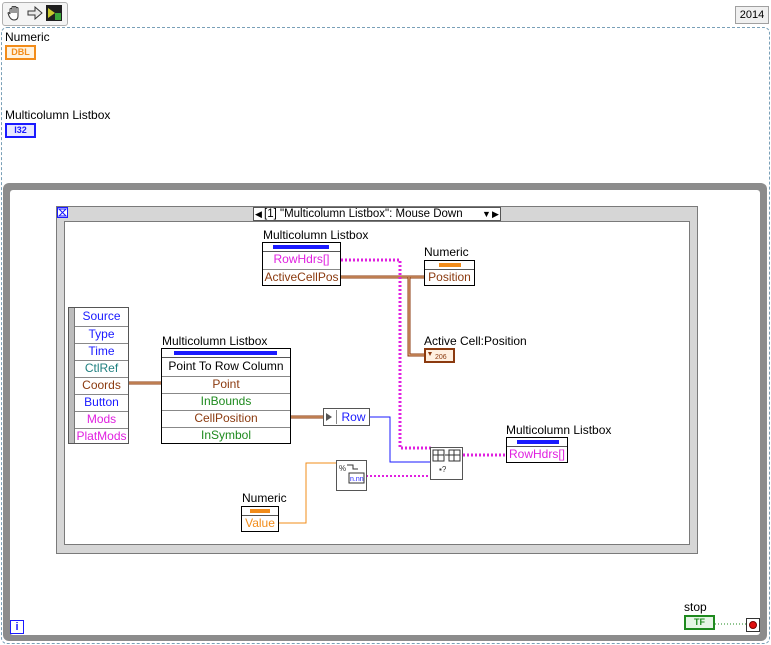  What do you see at coordinates (446, 463) in the screenshot?
I see `replace-array-subset-node: ▪?` at bounding box center [446, 463].